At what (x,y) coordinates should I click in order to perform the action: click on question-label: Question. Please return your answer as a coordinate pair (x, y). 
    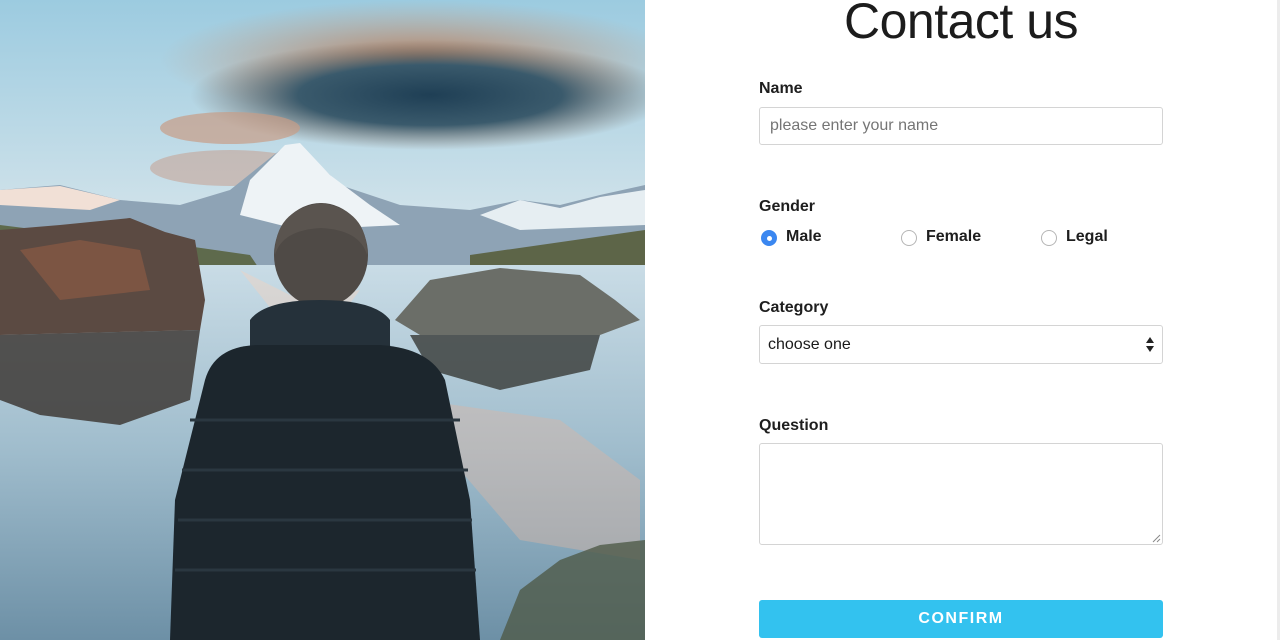
    Looking at the image, I should click on (794, 425).